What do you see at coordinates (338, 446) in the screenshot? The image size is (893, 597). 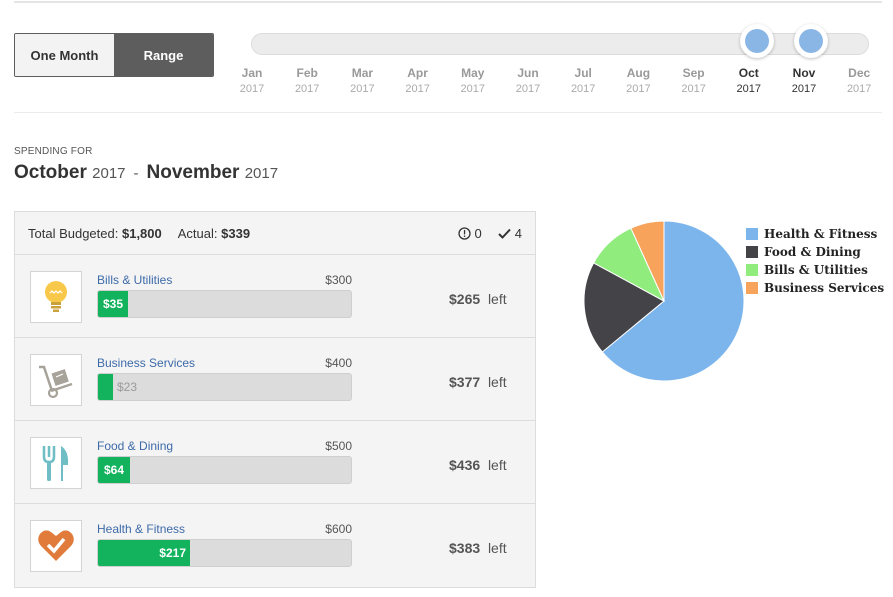 I see `category-budget: $500` at bounding box center [338, 446].